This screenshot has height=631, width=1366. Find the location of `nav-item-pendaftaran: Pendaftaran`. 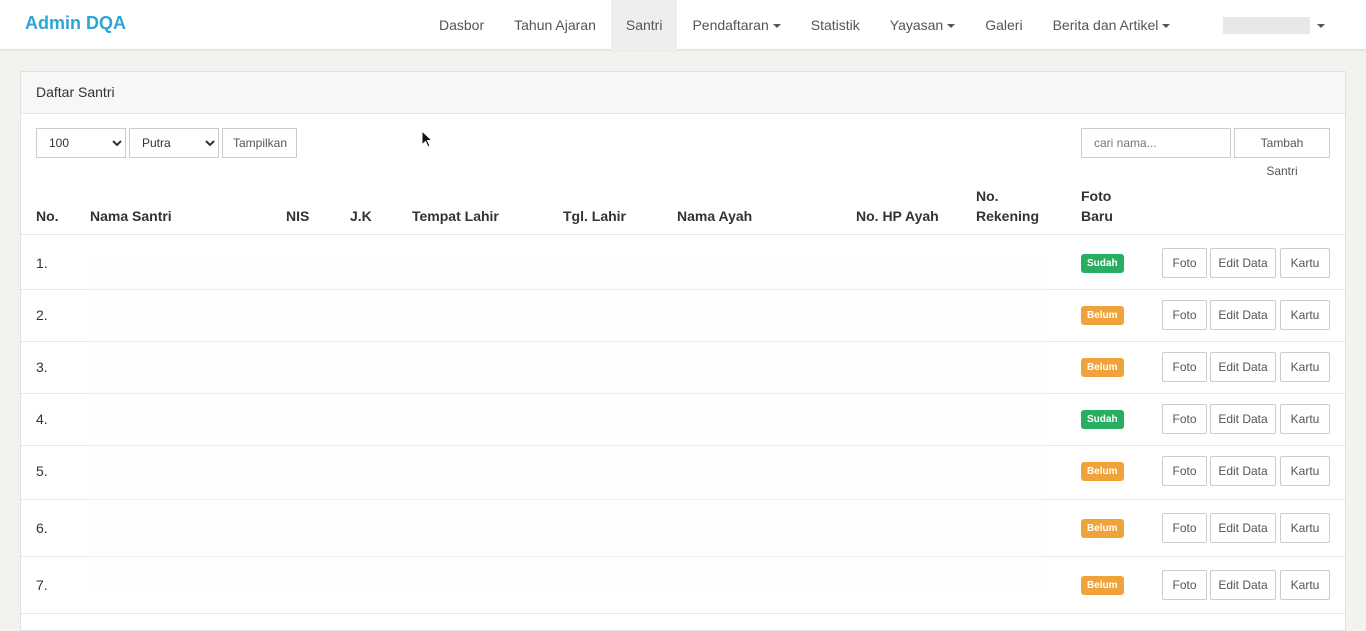

nav-item-pendaftaran: Pendaftaran is located at coordinates (736, 25).